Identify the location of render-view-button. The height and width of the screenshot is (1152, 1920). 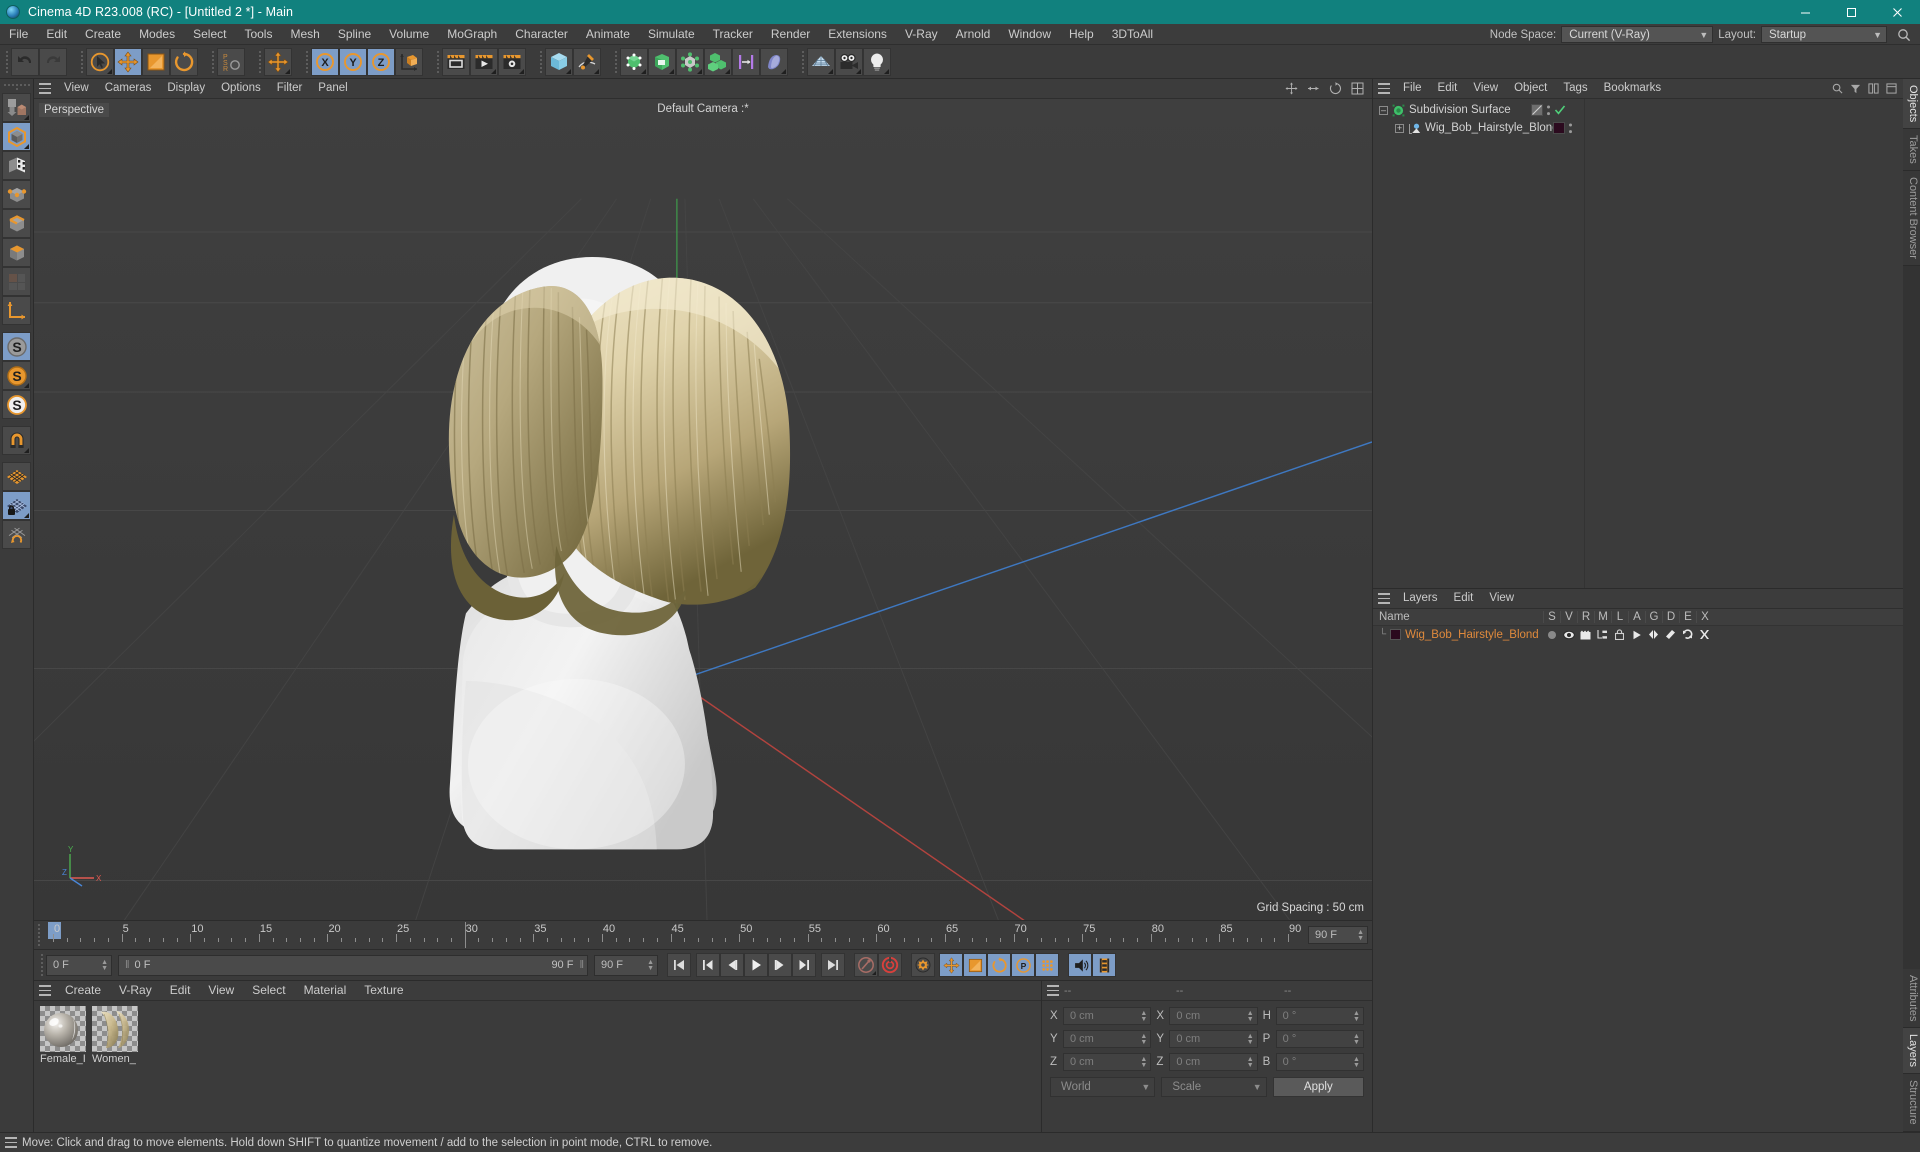
(456, 61).